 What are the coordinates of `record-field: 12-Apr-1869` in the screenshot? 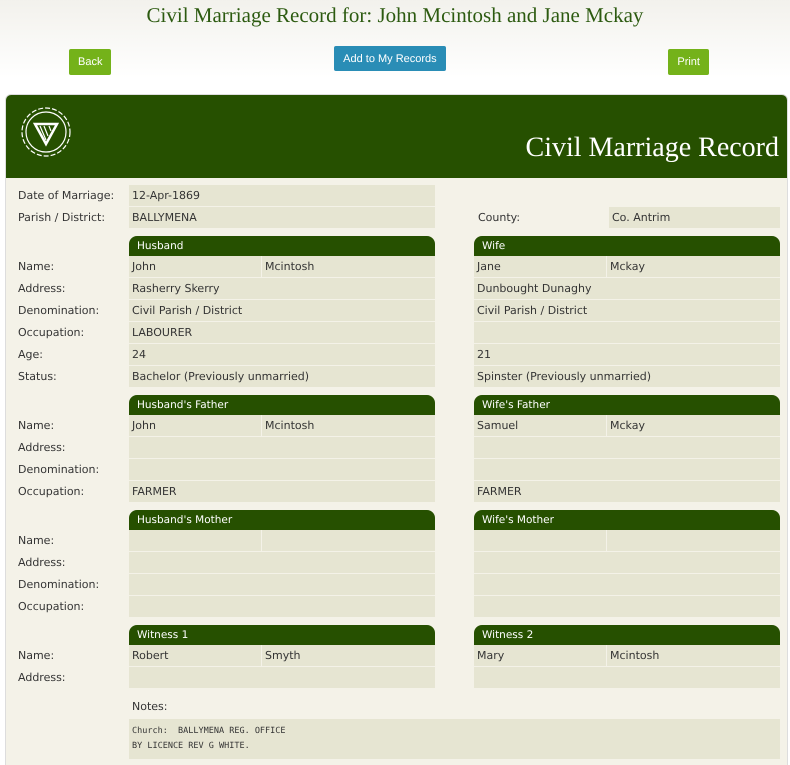 It's located at (282, 195).